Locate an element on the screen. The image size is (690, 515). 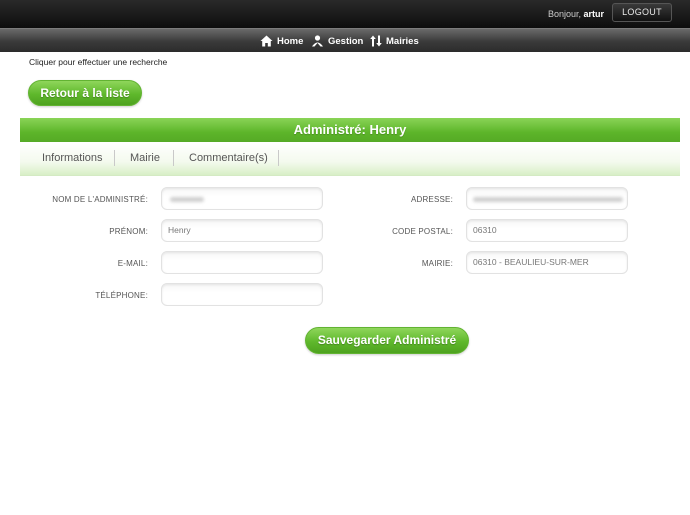
adresse-field is located at coordinates (547, 198).